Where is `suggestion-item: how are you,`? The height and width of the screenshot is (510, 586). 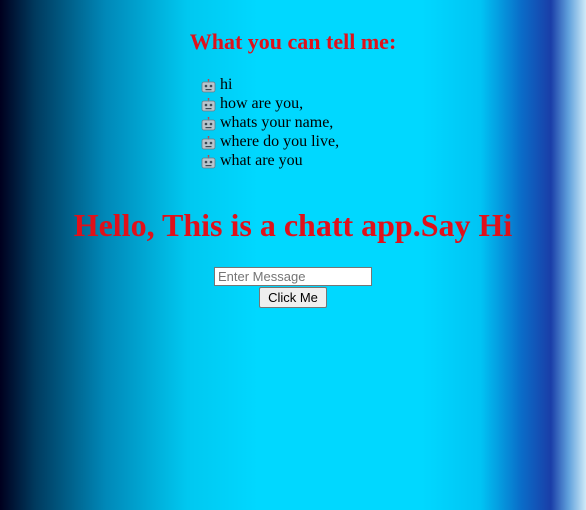 suggestion-item: how are you, is located at coordinates (270, 103).